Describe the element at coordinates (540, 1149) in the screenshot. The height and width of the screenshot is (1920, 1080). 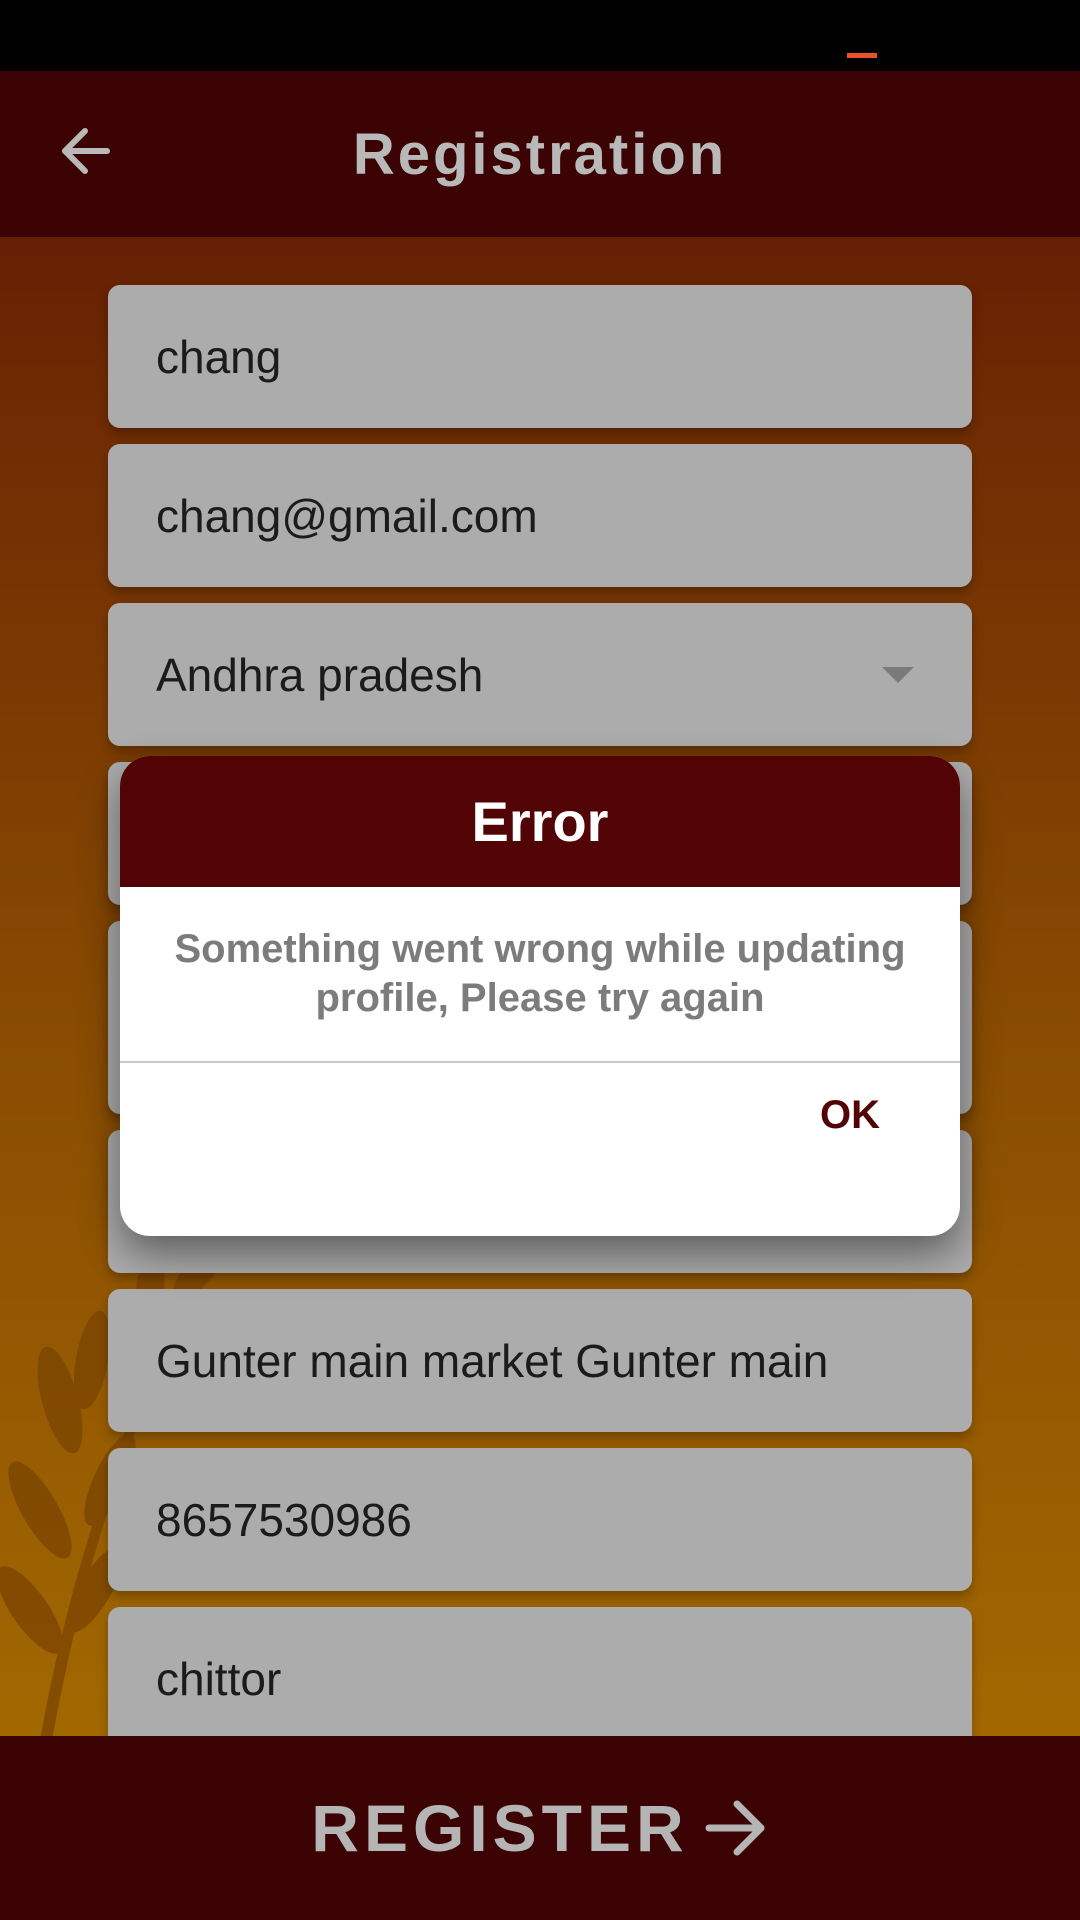
I see `dialog-actions: OK` at that location.